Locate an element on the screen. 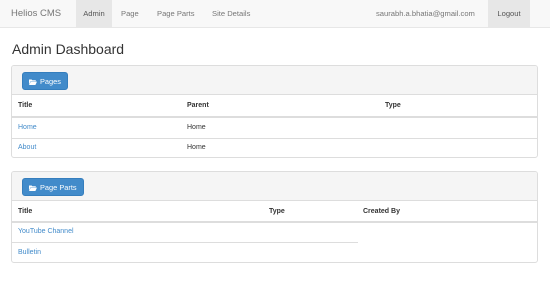  page-part-link-bulletin: Bulletin is located at coordinates (29, 252).